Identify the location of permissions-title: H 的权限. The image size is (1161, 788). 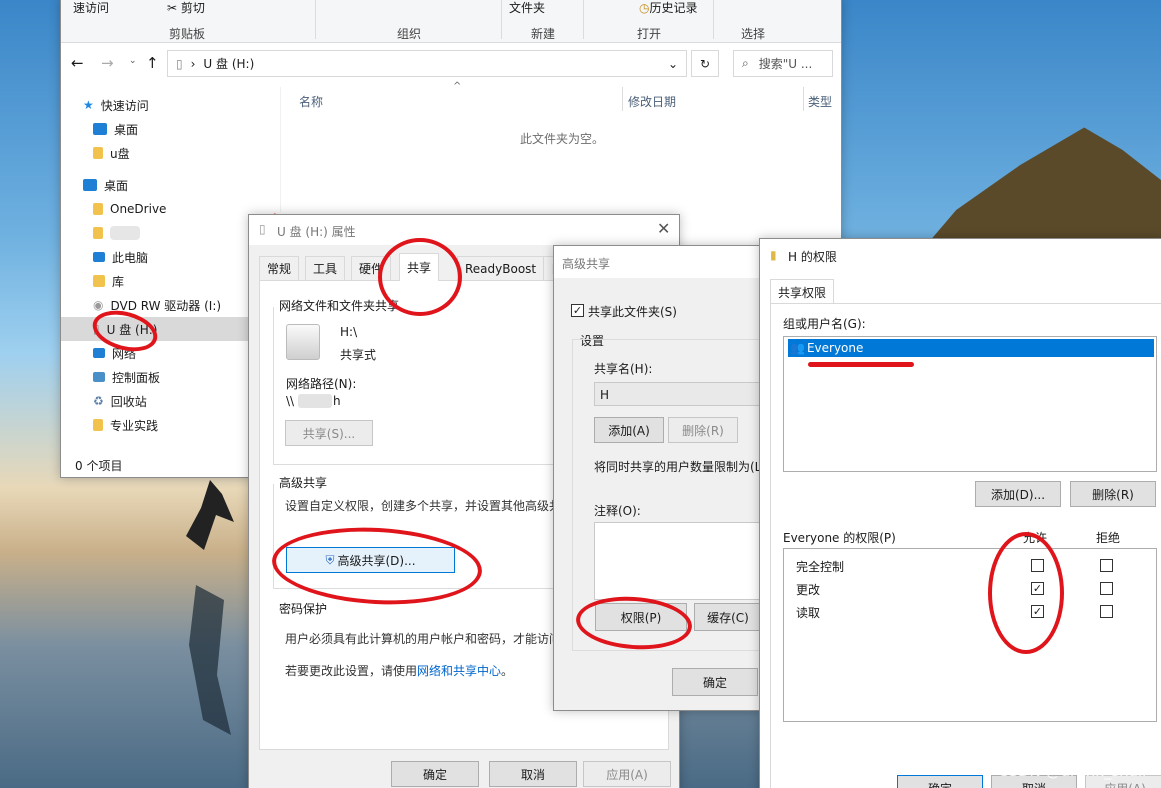
(812, 257).